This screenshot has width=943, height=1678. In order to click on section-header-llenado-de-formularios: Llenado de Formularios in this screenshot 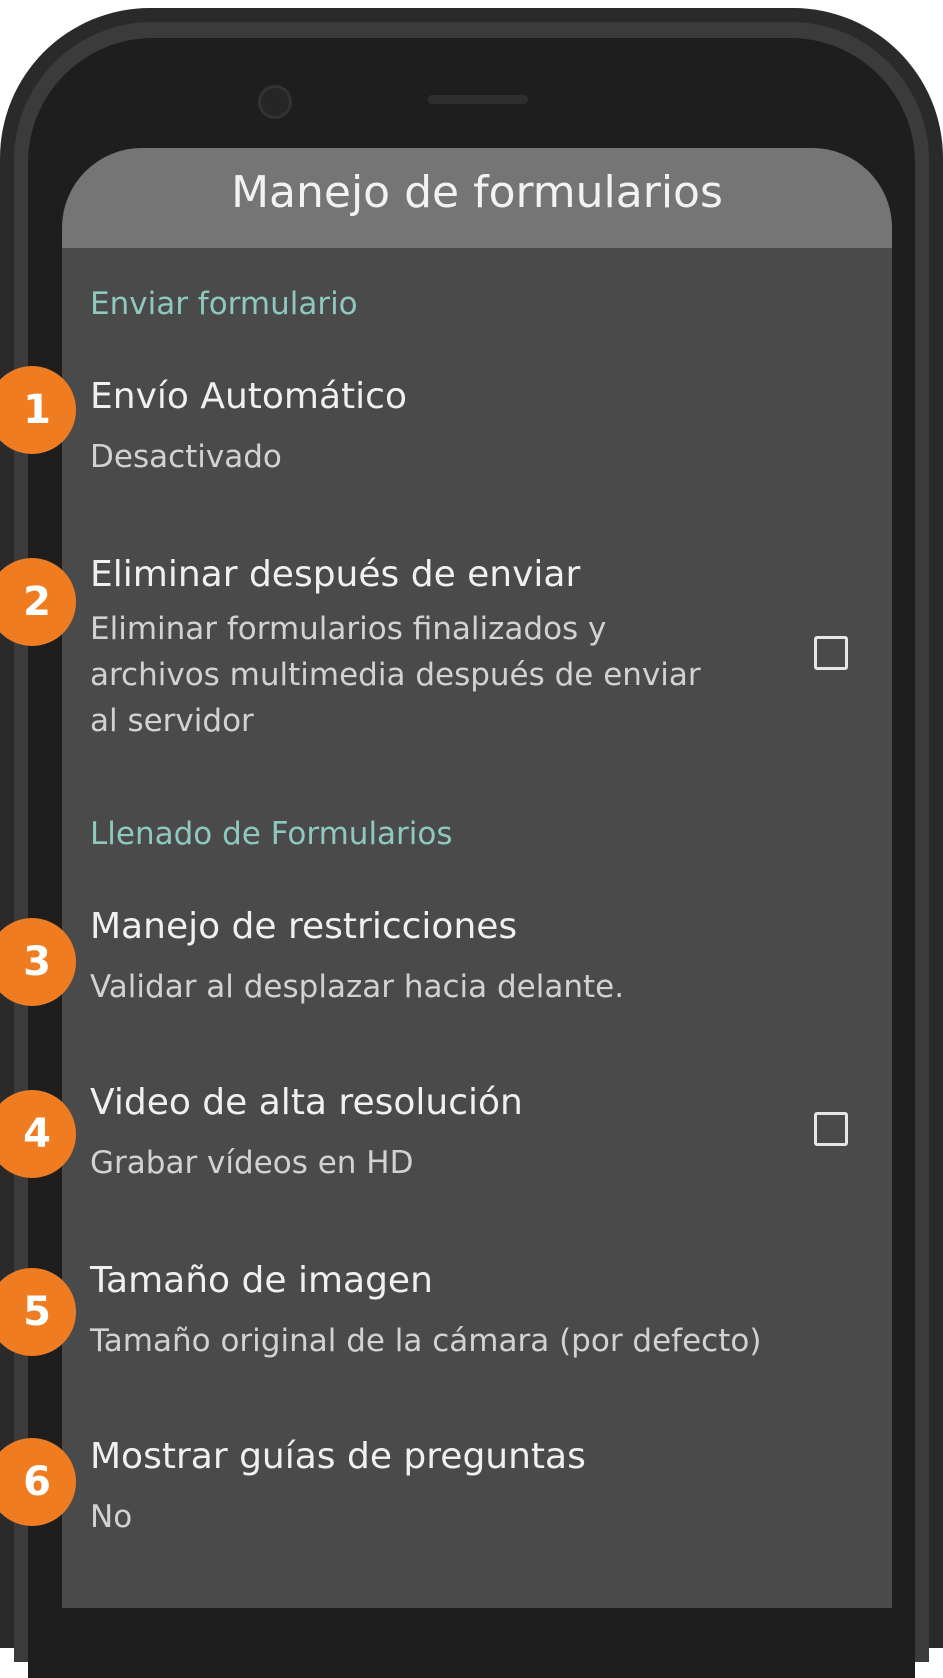, I will do `click(271, 834)`.